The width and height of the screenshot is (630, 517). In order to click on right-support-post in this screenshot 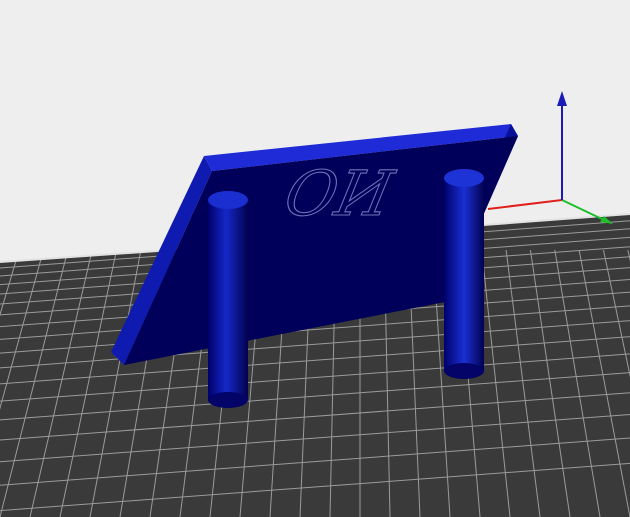, I will do `click(464, 274)`.